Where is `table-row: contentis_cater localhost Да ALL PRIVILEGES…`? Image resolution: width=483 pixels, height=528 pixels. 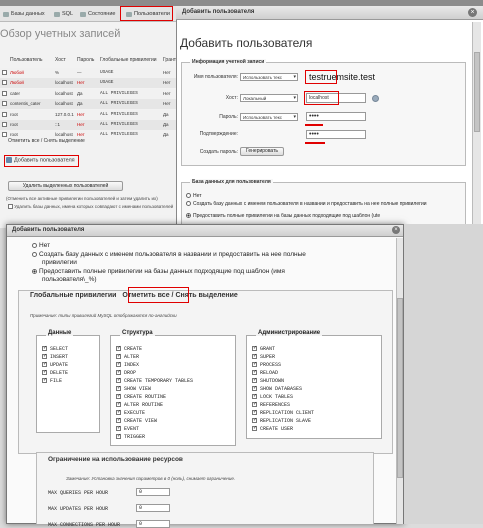 table-row: contentis_cater localhost Да ALL PRIVILEGES… is located at coordinates (88, 104).